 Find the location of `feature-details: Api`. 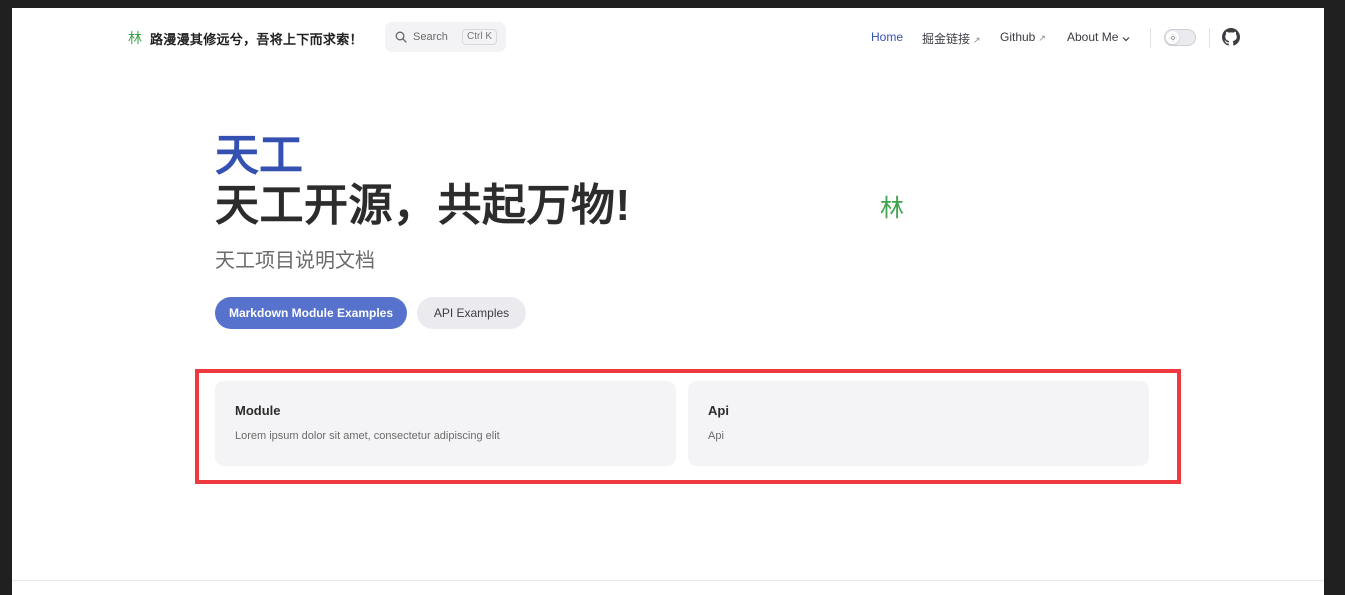

feature-details: Api is located at coordinates (716, 436).